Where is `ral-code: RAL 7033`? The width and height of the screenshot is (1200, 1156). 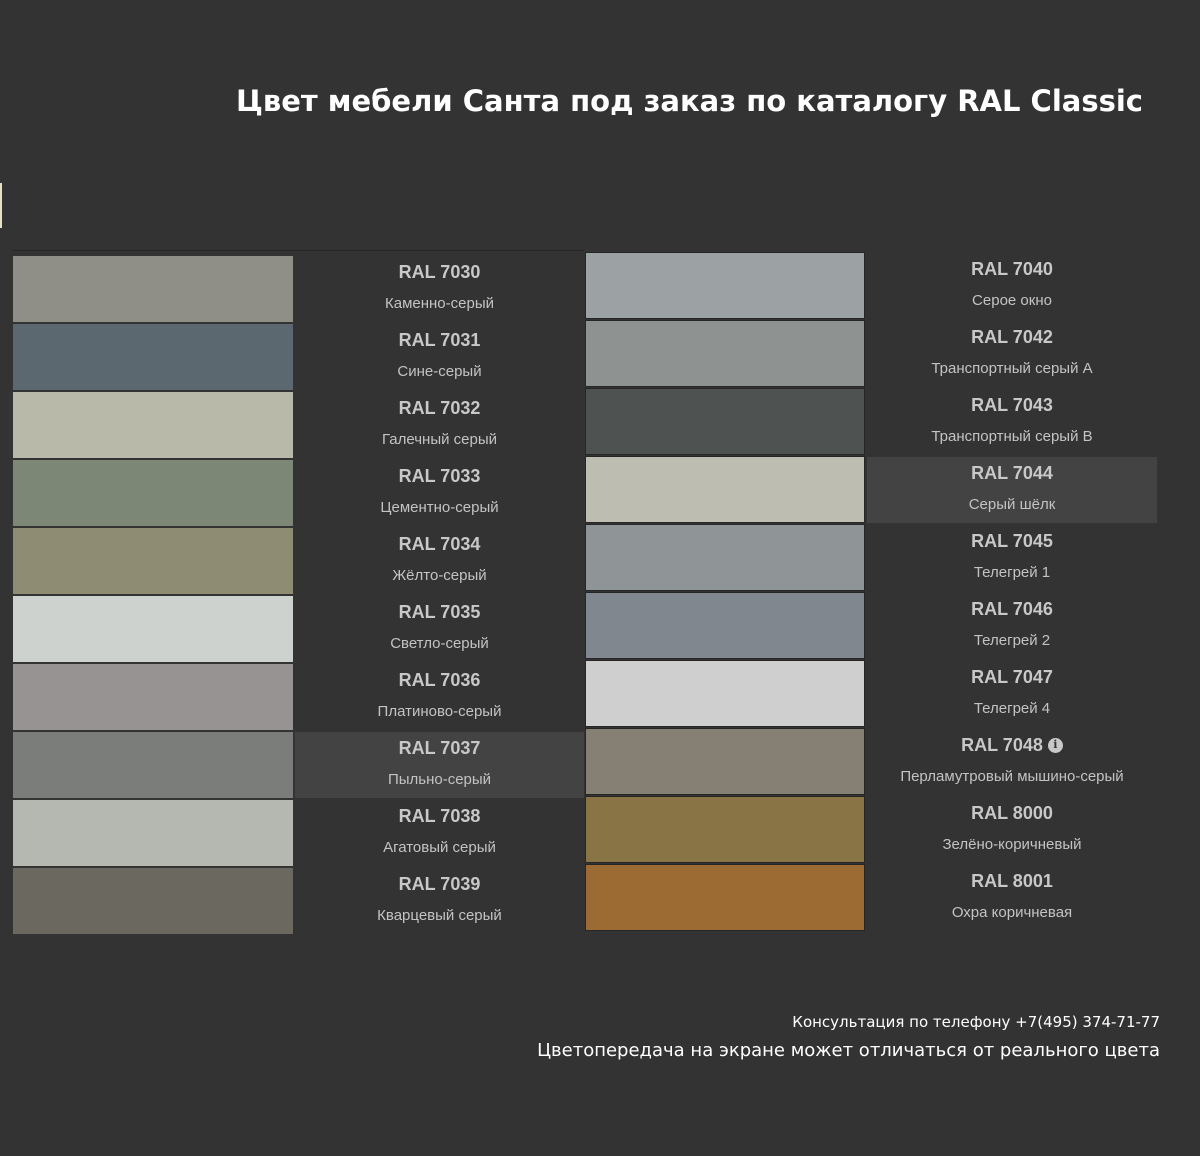 ral-code: RAL 7033 is located at coordinates (440, 476).